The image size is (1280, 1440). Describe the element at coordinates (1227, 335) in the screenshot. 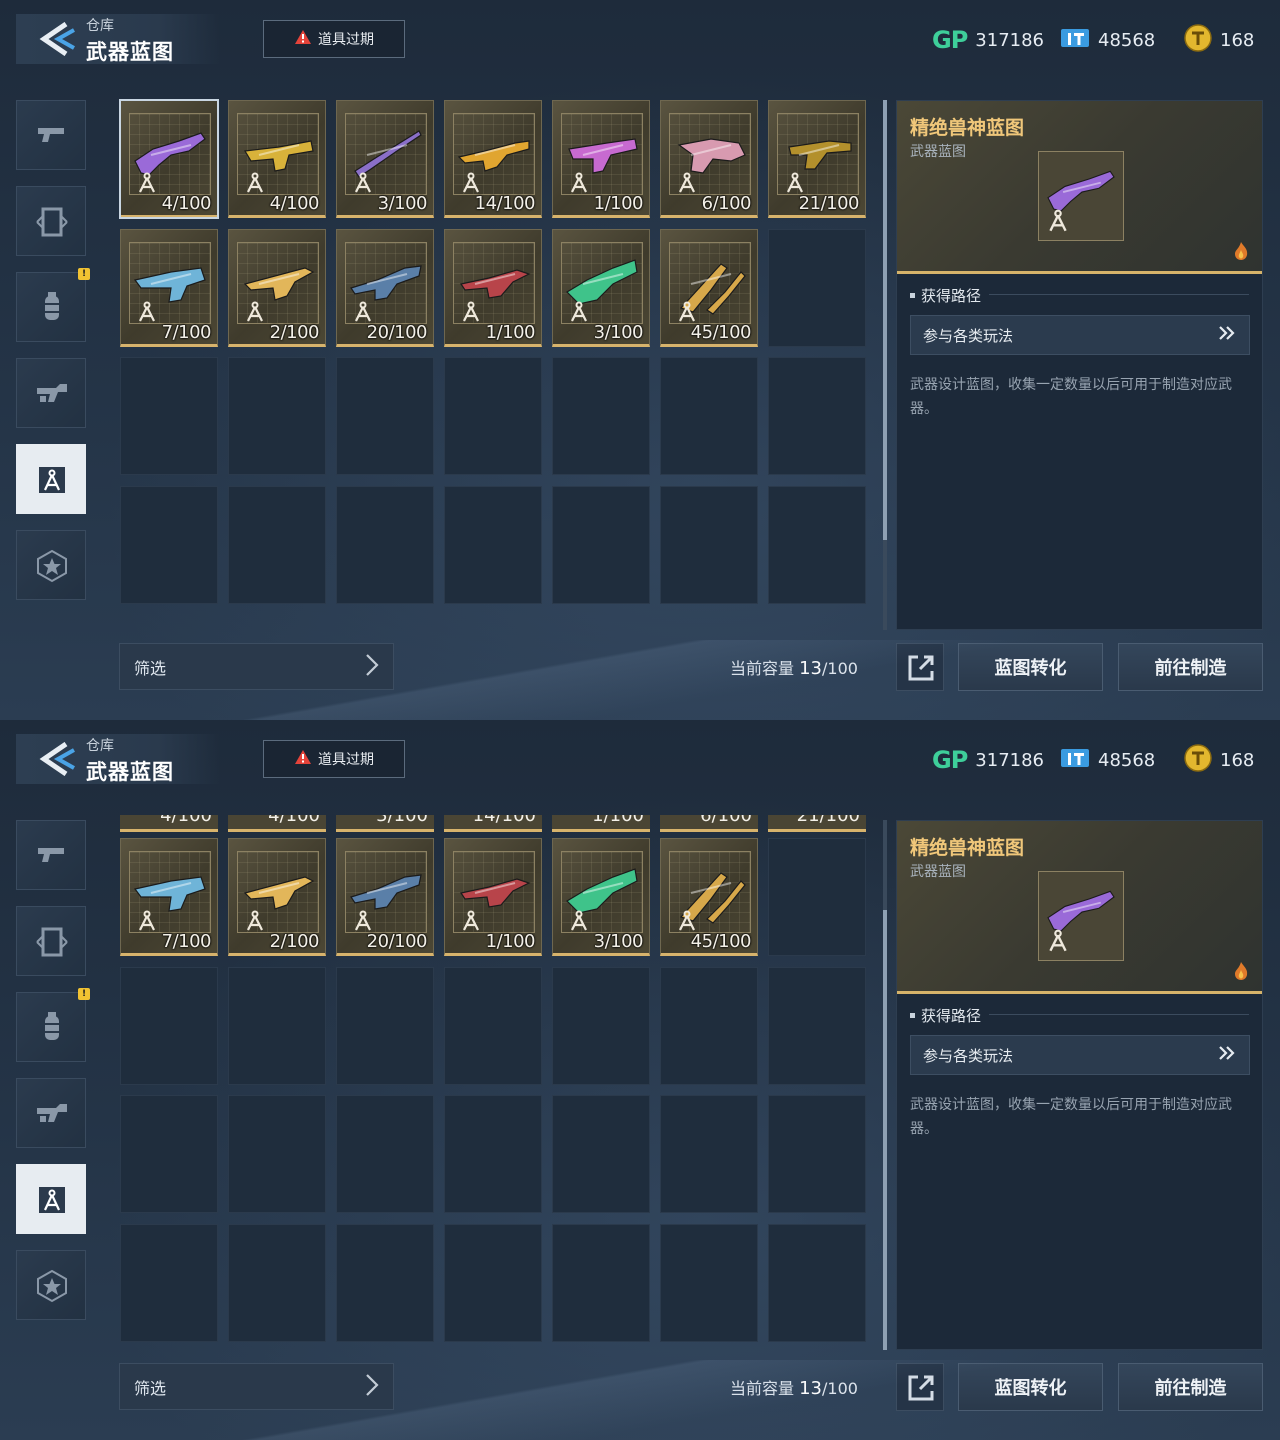

I see `double-chevron-right-icon` at that location.